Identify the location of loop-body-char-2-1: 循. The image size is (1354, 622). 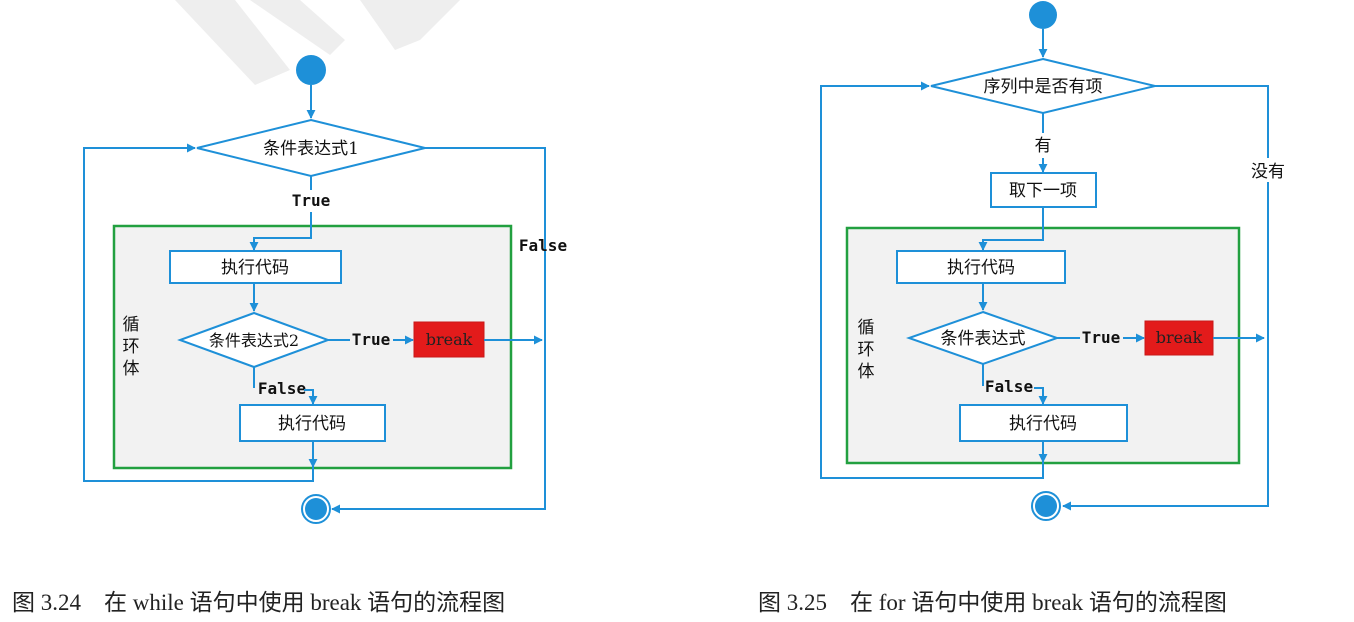
(866, 328).